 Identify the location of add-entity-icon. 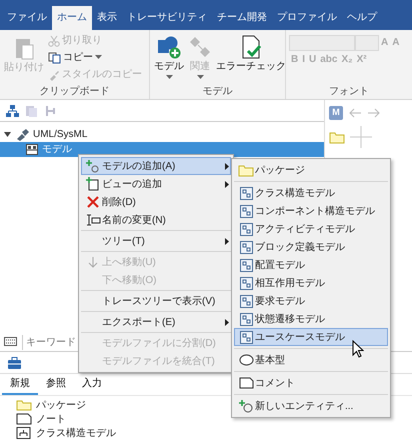
(246, 406).